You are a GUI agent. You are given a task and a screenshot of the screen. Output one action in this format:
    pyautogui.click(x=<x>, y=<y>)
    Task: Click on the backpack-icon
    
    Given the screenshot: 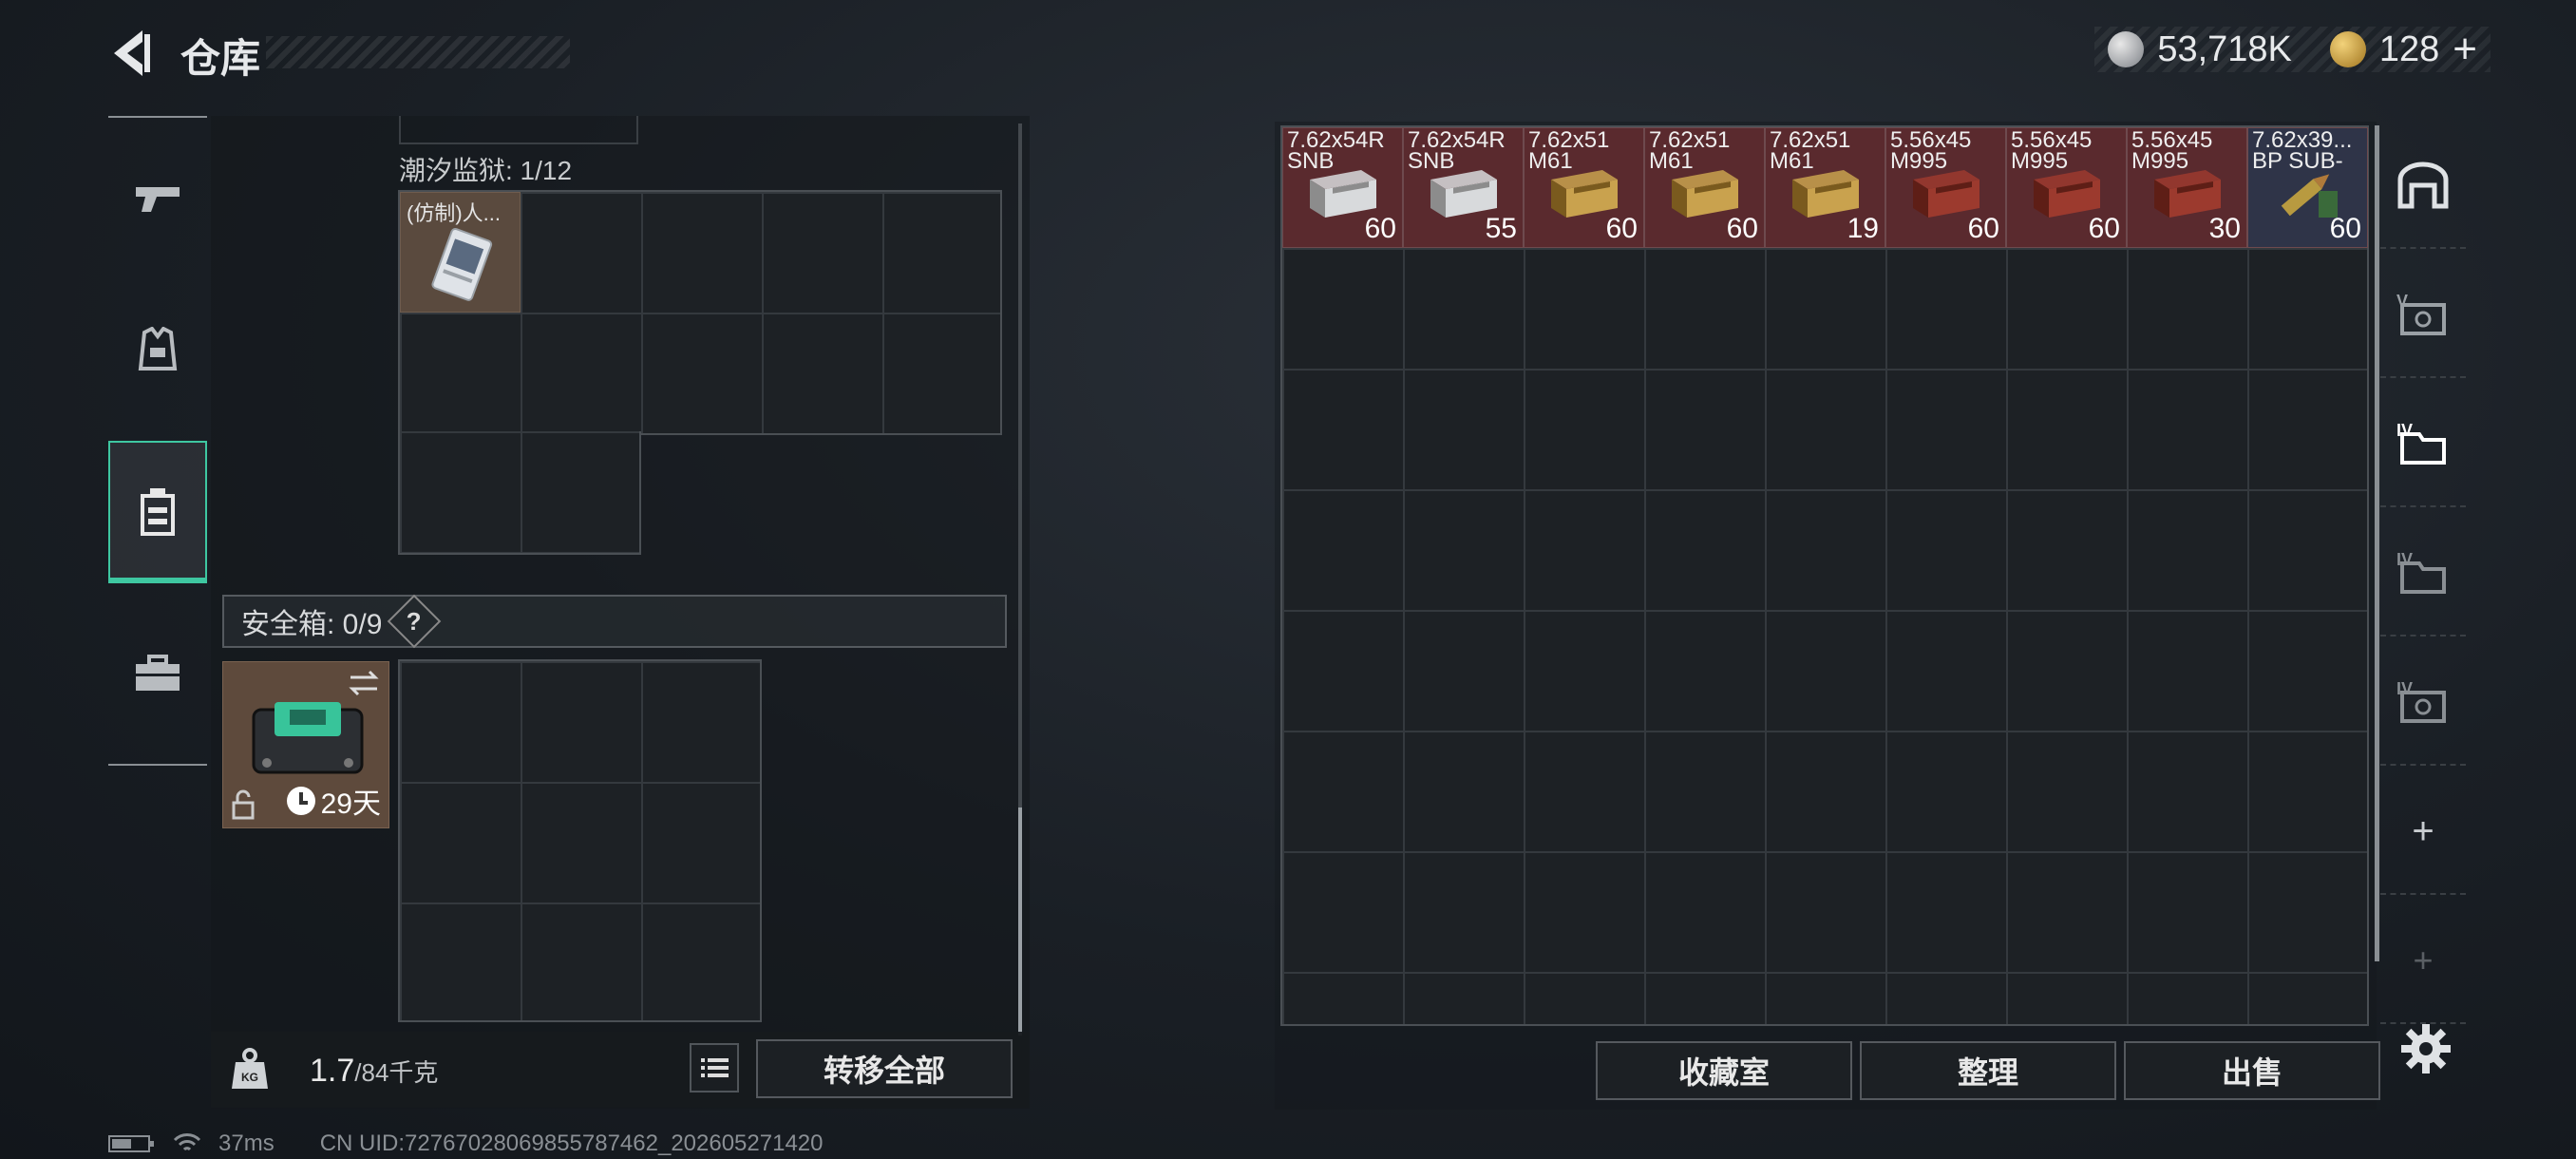 What is the action you would take?
    pyautogui.click(x=158, y=512)
    